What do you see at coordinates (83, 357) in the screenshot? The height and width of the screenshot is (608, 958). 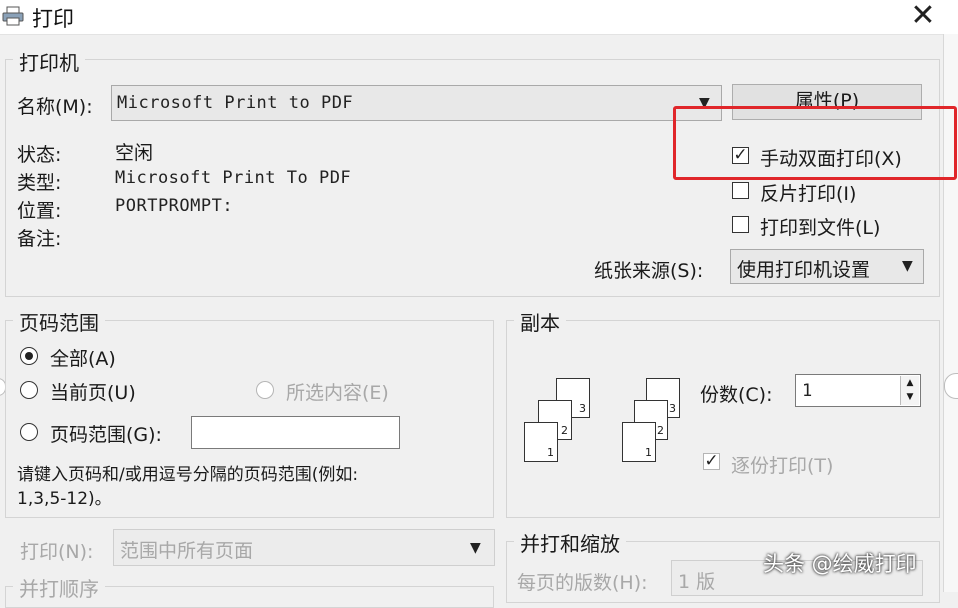 I see `all-pages-label: 全部(A)` at bounding box center [83, 357].